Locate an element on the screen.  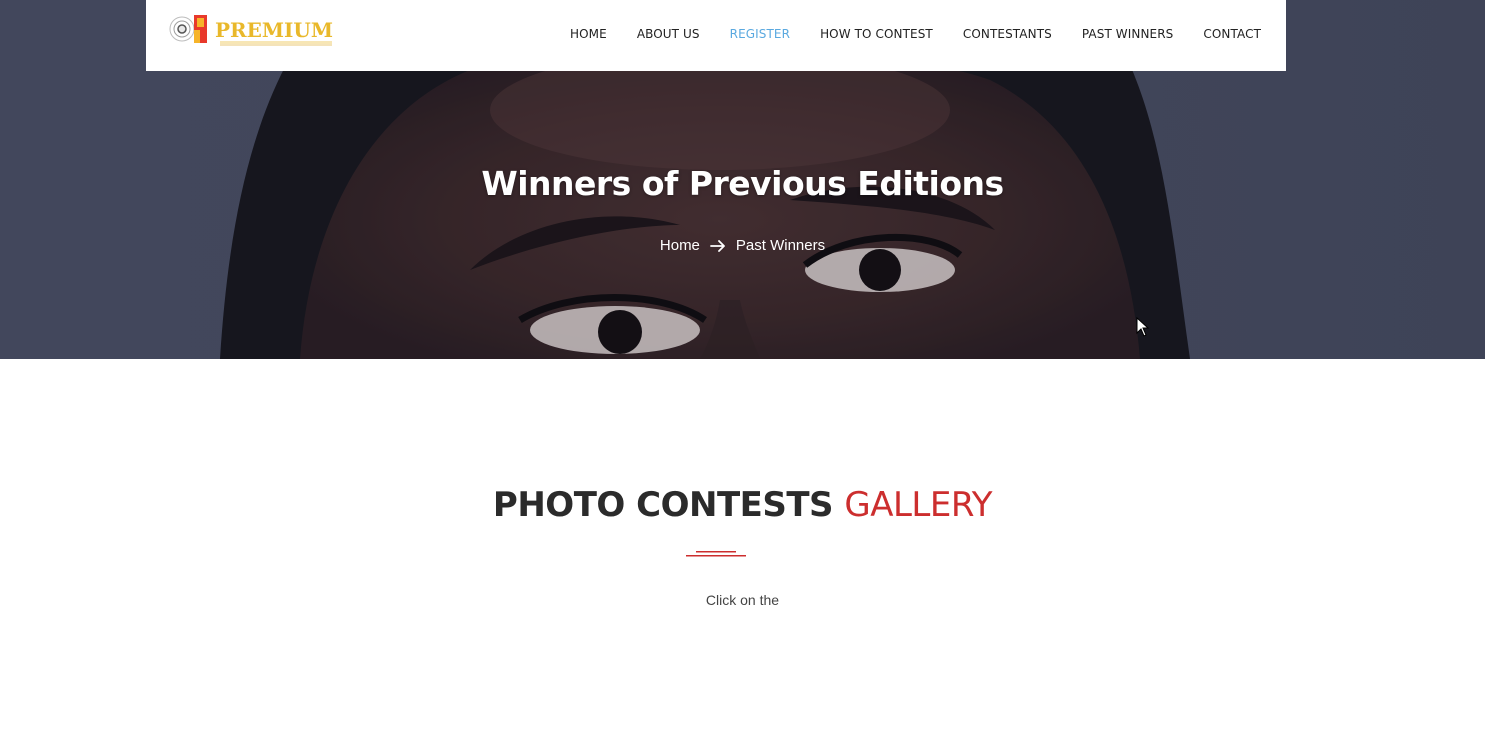
gallery-heading: PHOTO CONTESTS GALLERY is located at coordinates (742, 505).